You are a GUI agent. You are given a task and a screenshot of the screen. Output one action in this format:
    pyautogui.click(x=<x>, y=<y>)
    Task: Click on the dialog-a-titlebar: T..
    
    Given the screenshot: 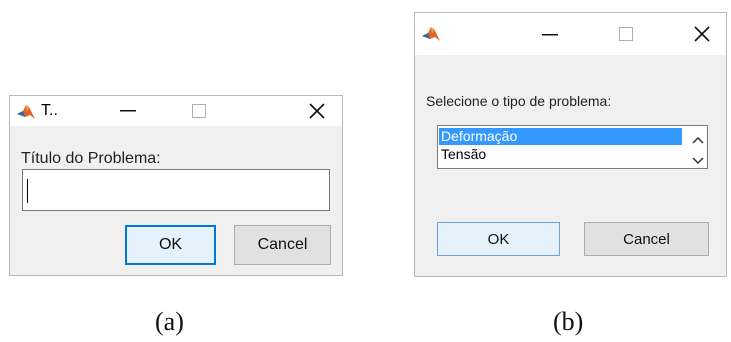 What is the action you would take?
    pyautogui.click(x=176, y=111)
    